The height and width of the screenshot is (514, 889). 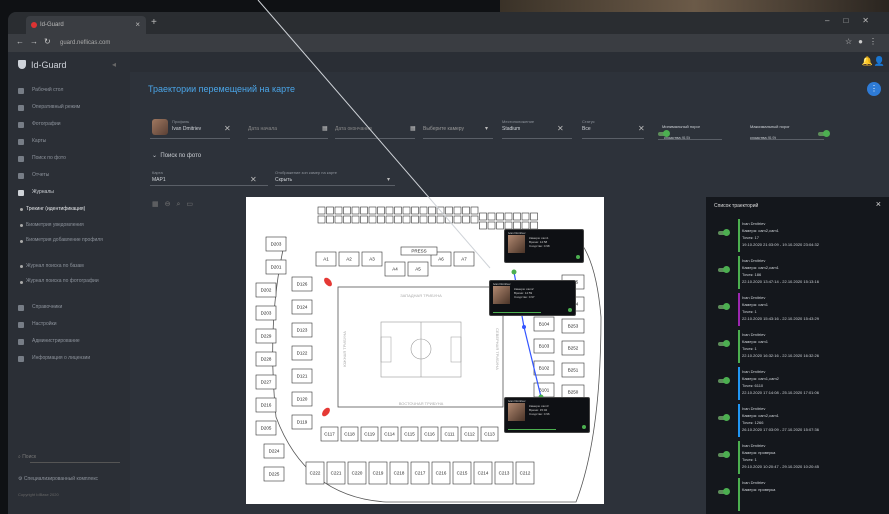 I want to click on sidebar-item-journals: Журналы, so click(x=69, y=192).